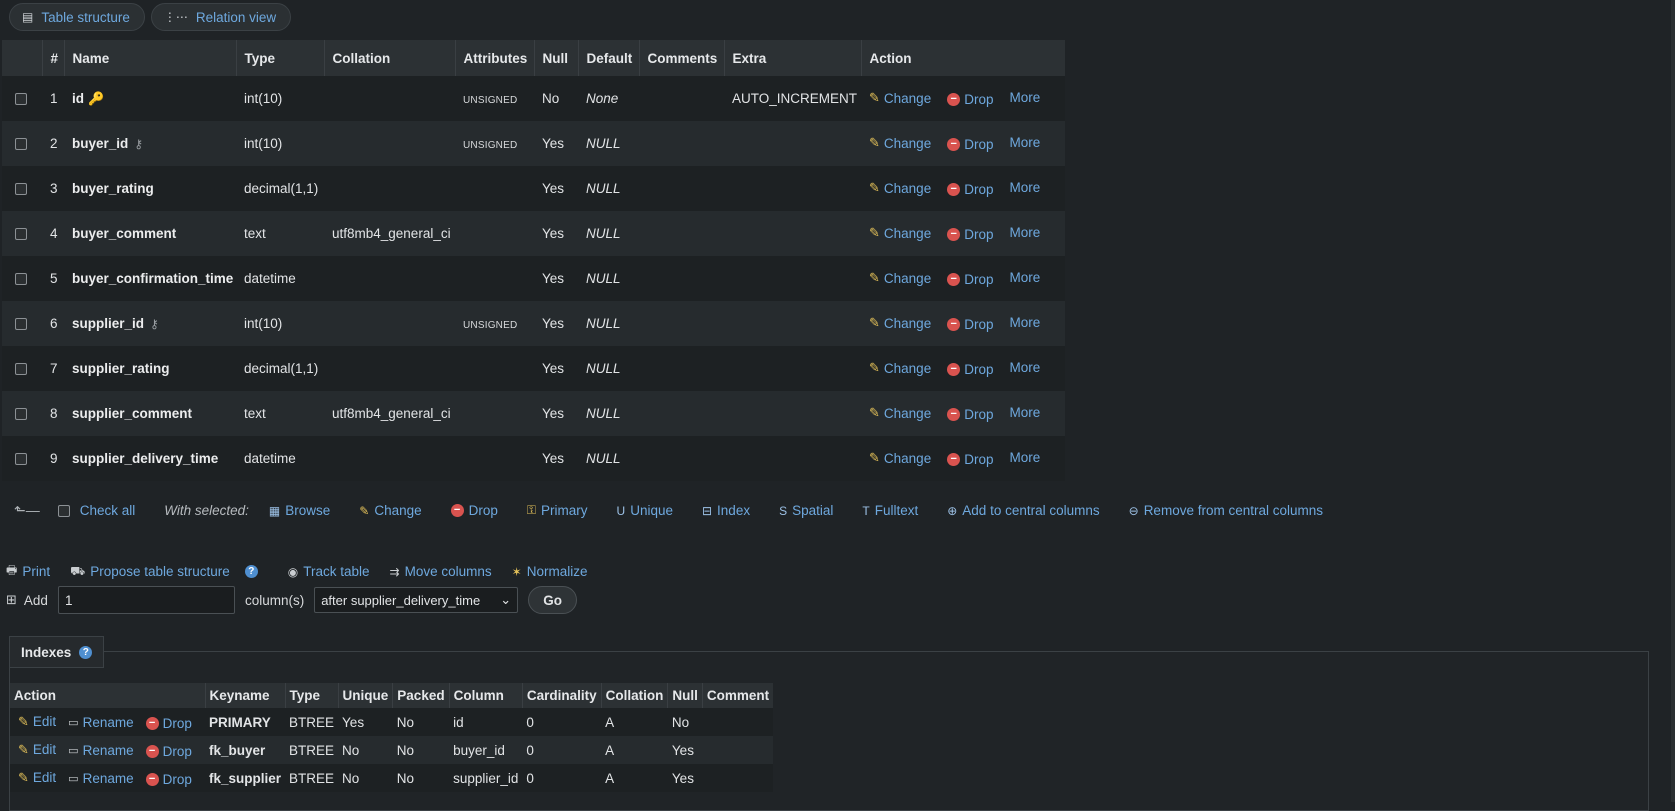 Image resolution: width=1675 pixels, height=811 pixels. What do you see at coordinates (416, 600) in the screenshot?
I see `column-position-select: after supplier_delivery_time ⌄` at bounding box center [416, 600].